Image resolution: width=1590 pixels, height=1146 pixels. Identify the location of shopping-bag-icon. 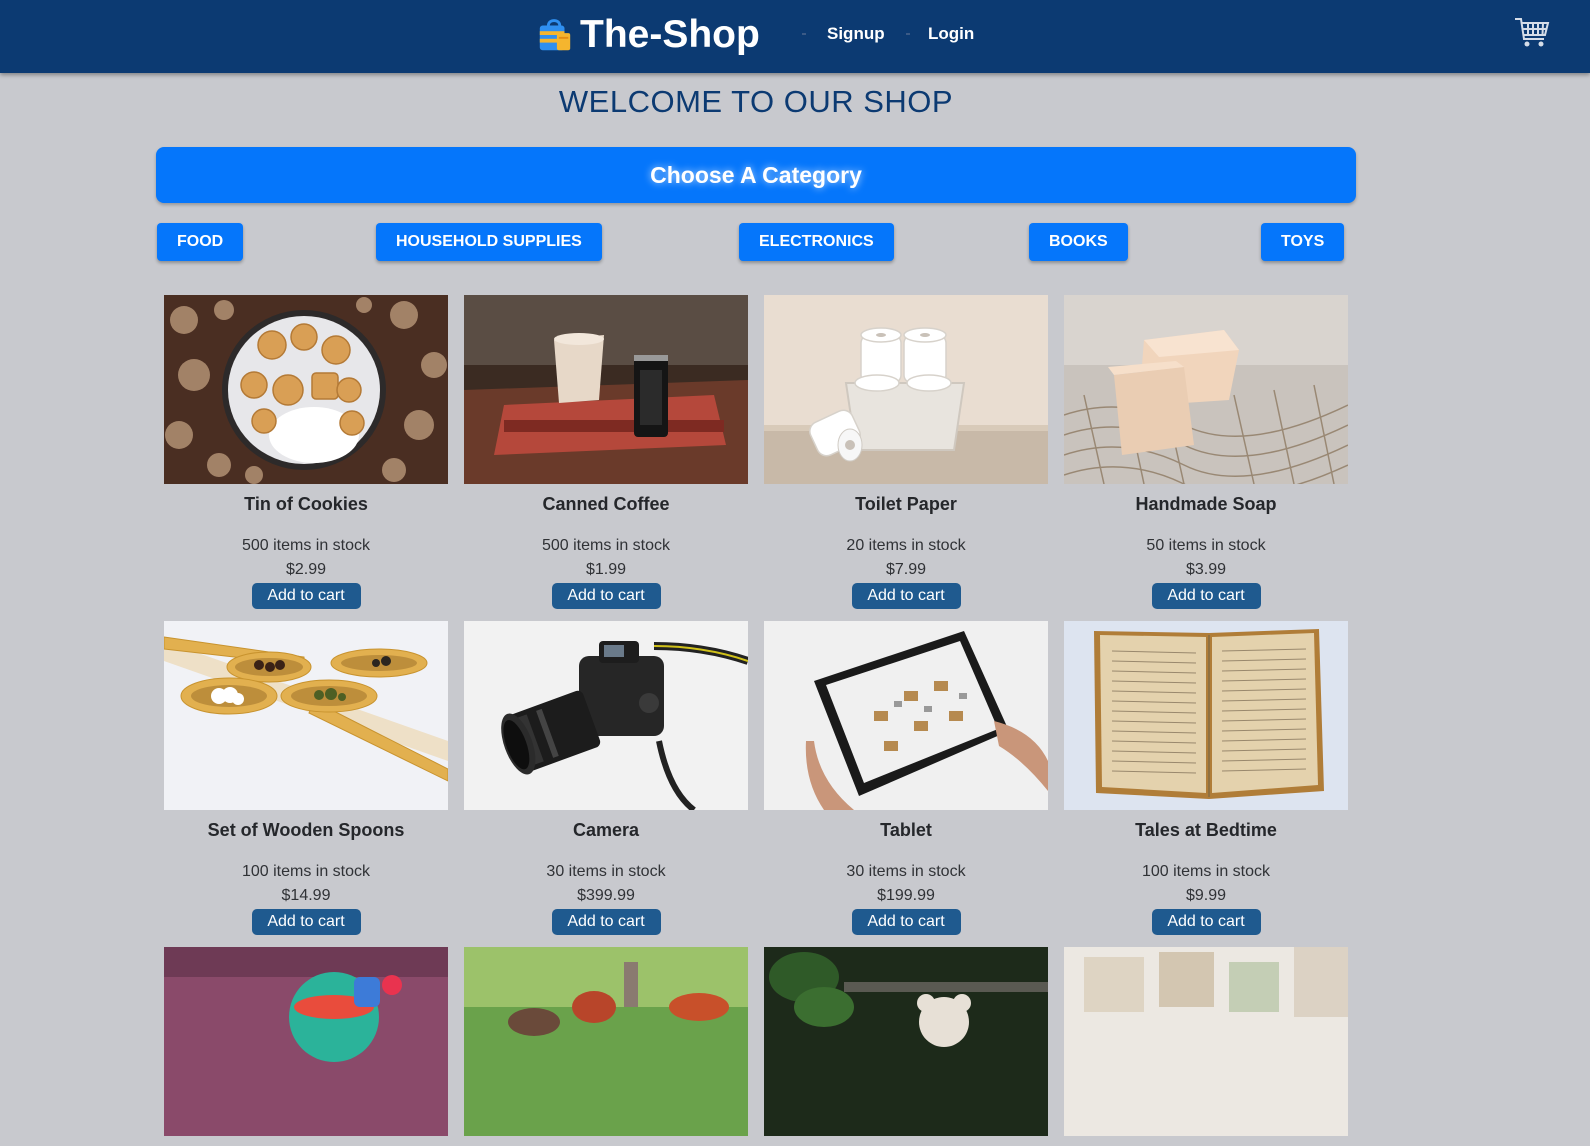
(555, 35).